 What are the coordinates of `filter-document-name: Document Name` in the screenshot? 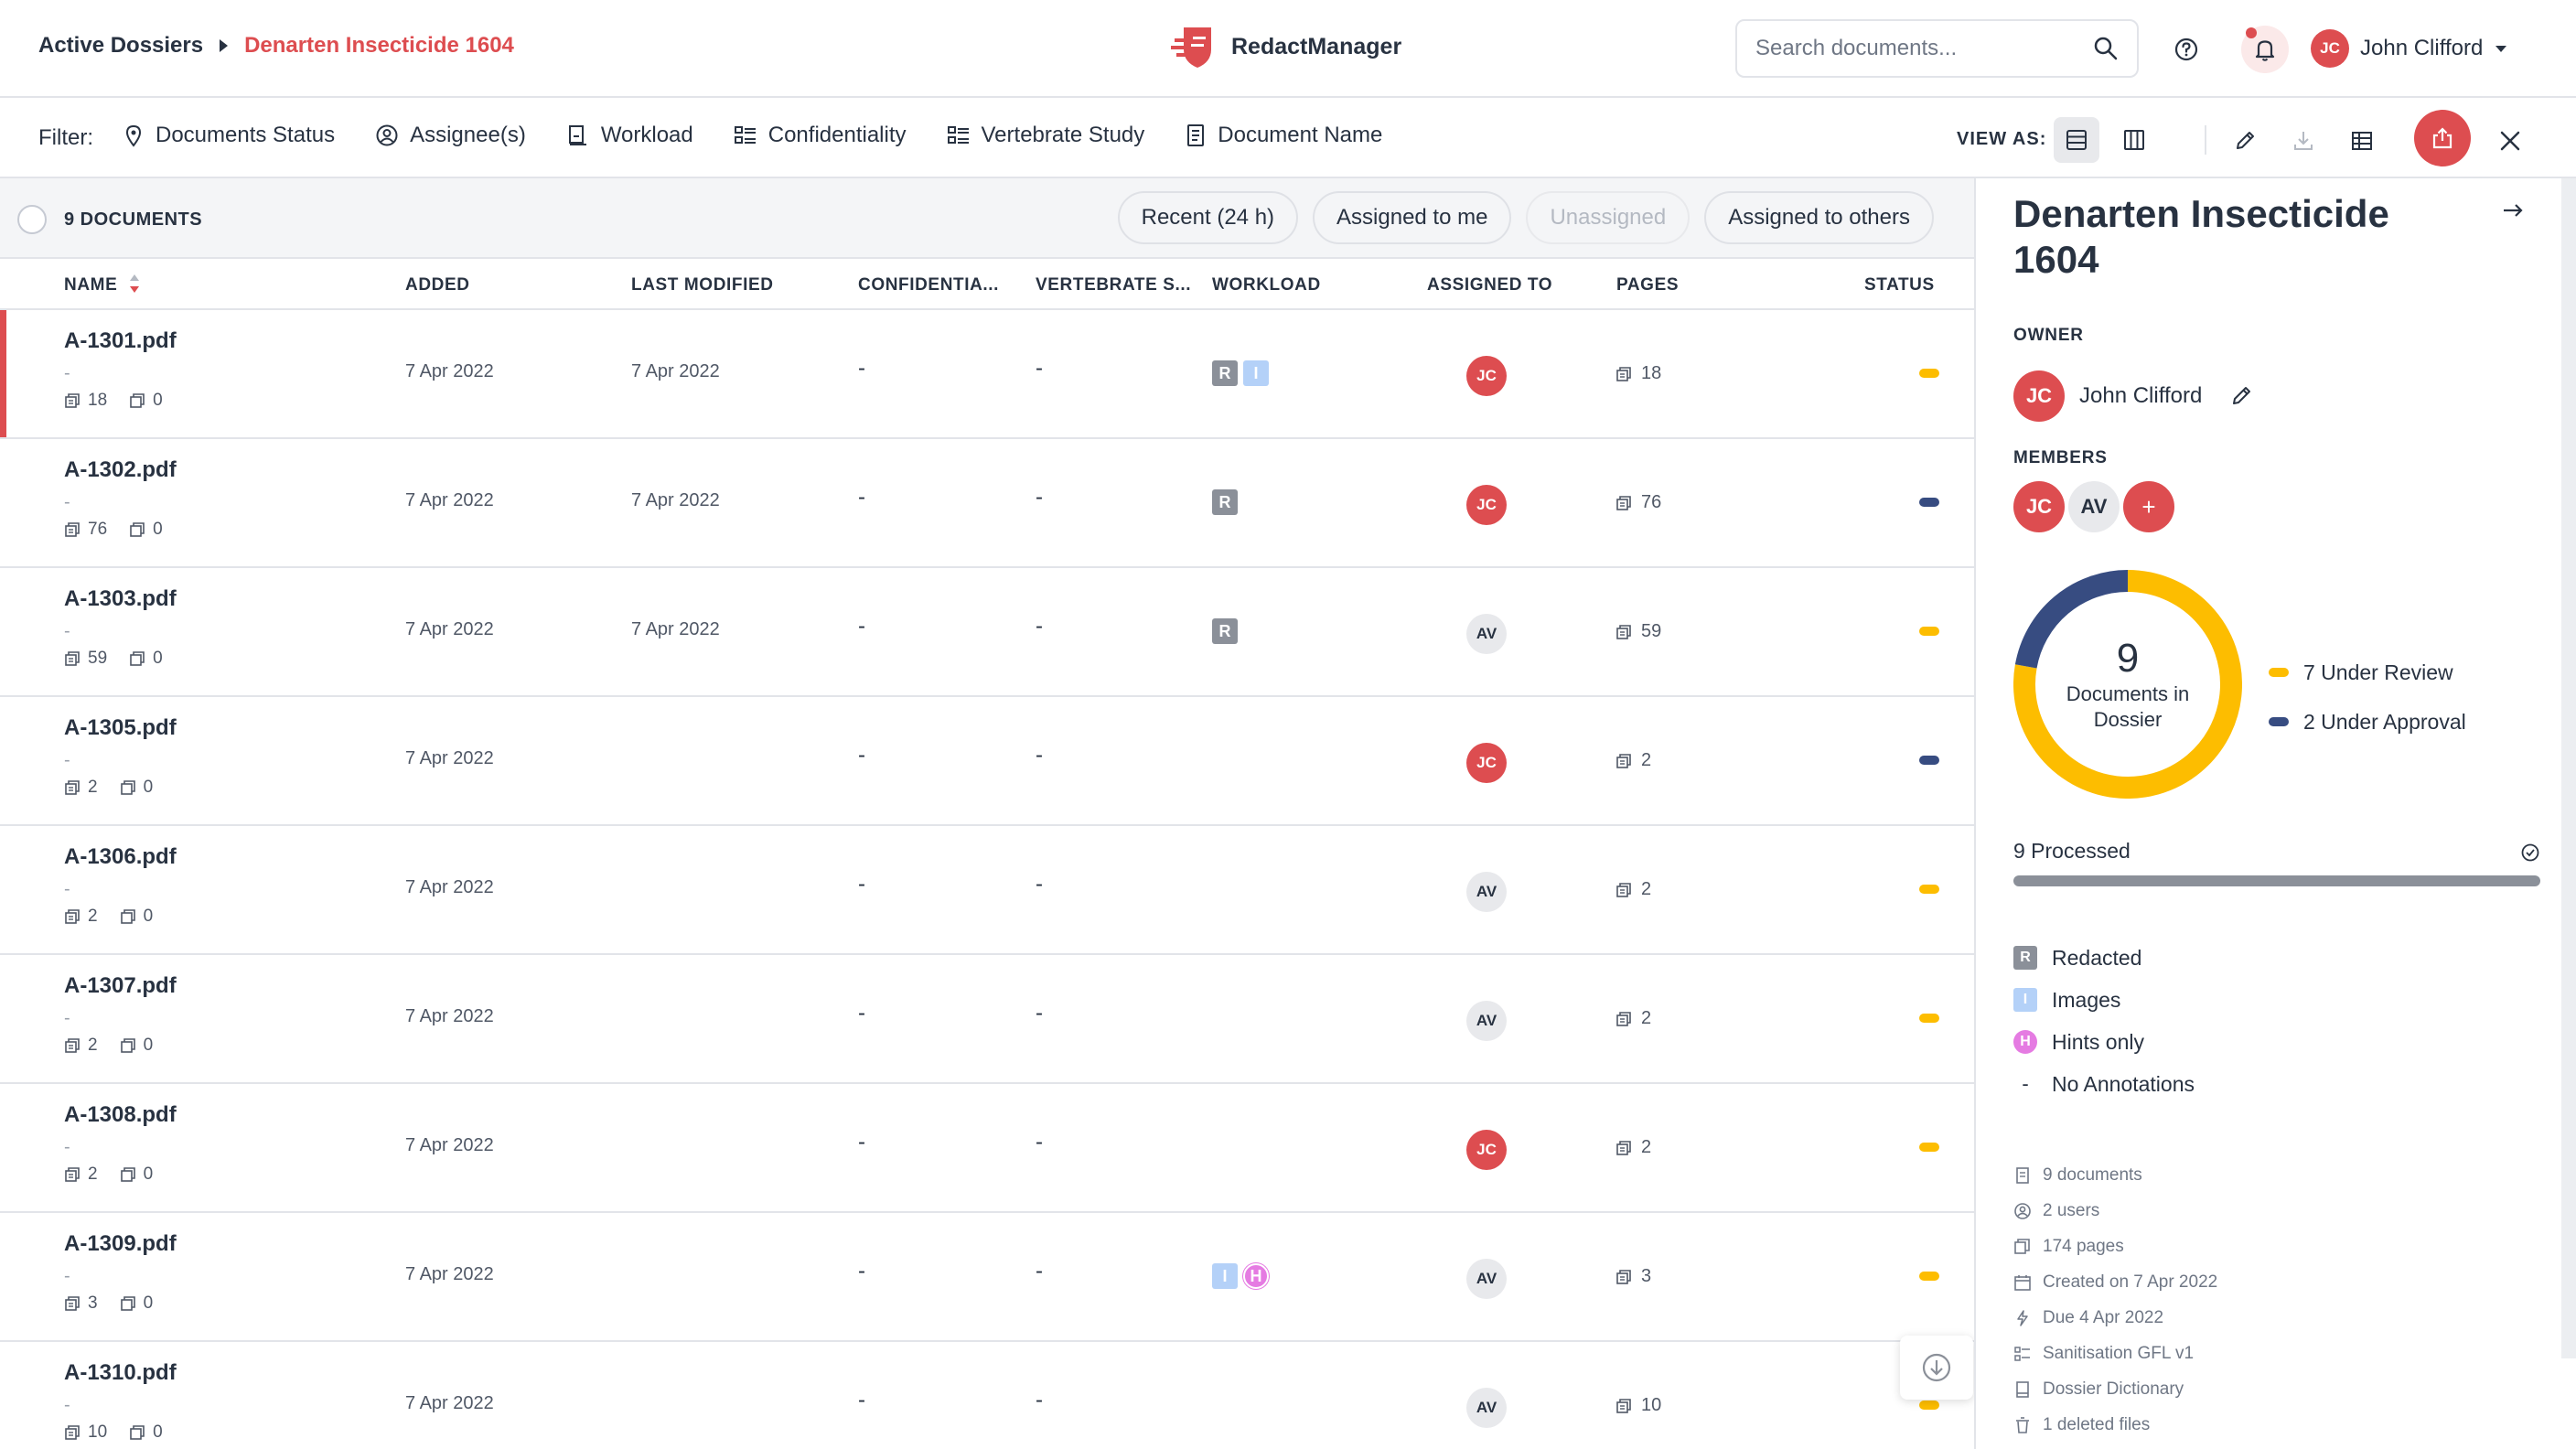 It's located at (1284, 135).